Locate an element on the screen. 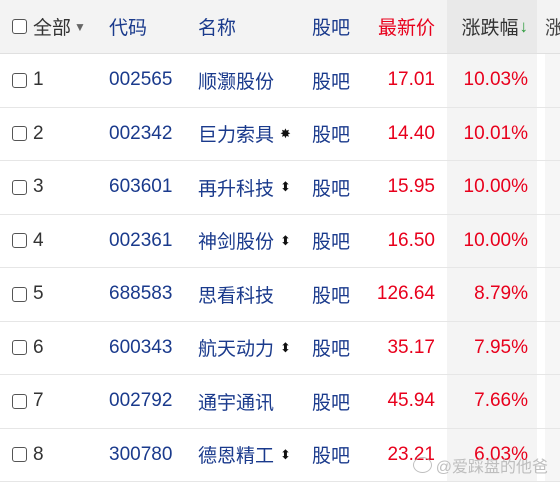  sort-desc-icon: ↓ is located at coordinates (524, 27).